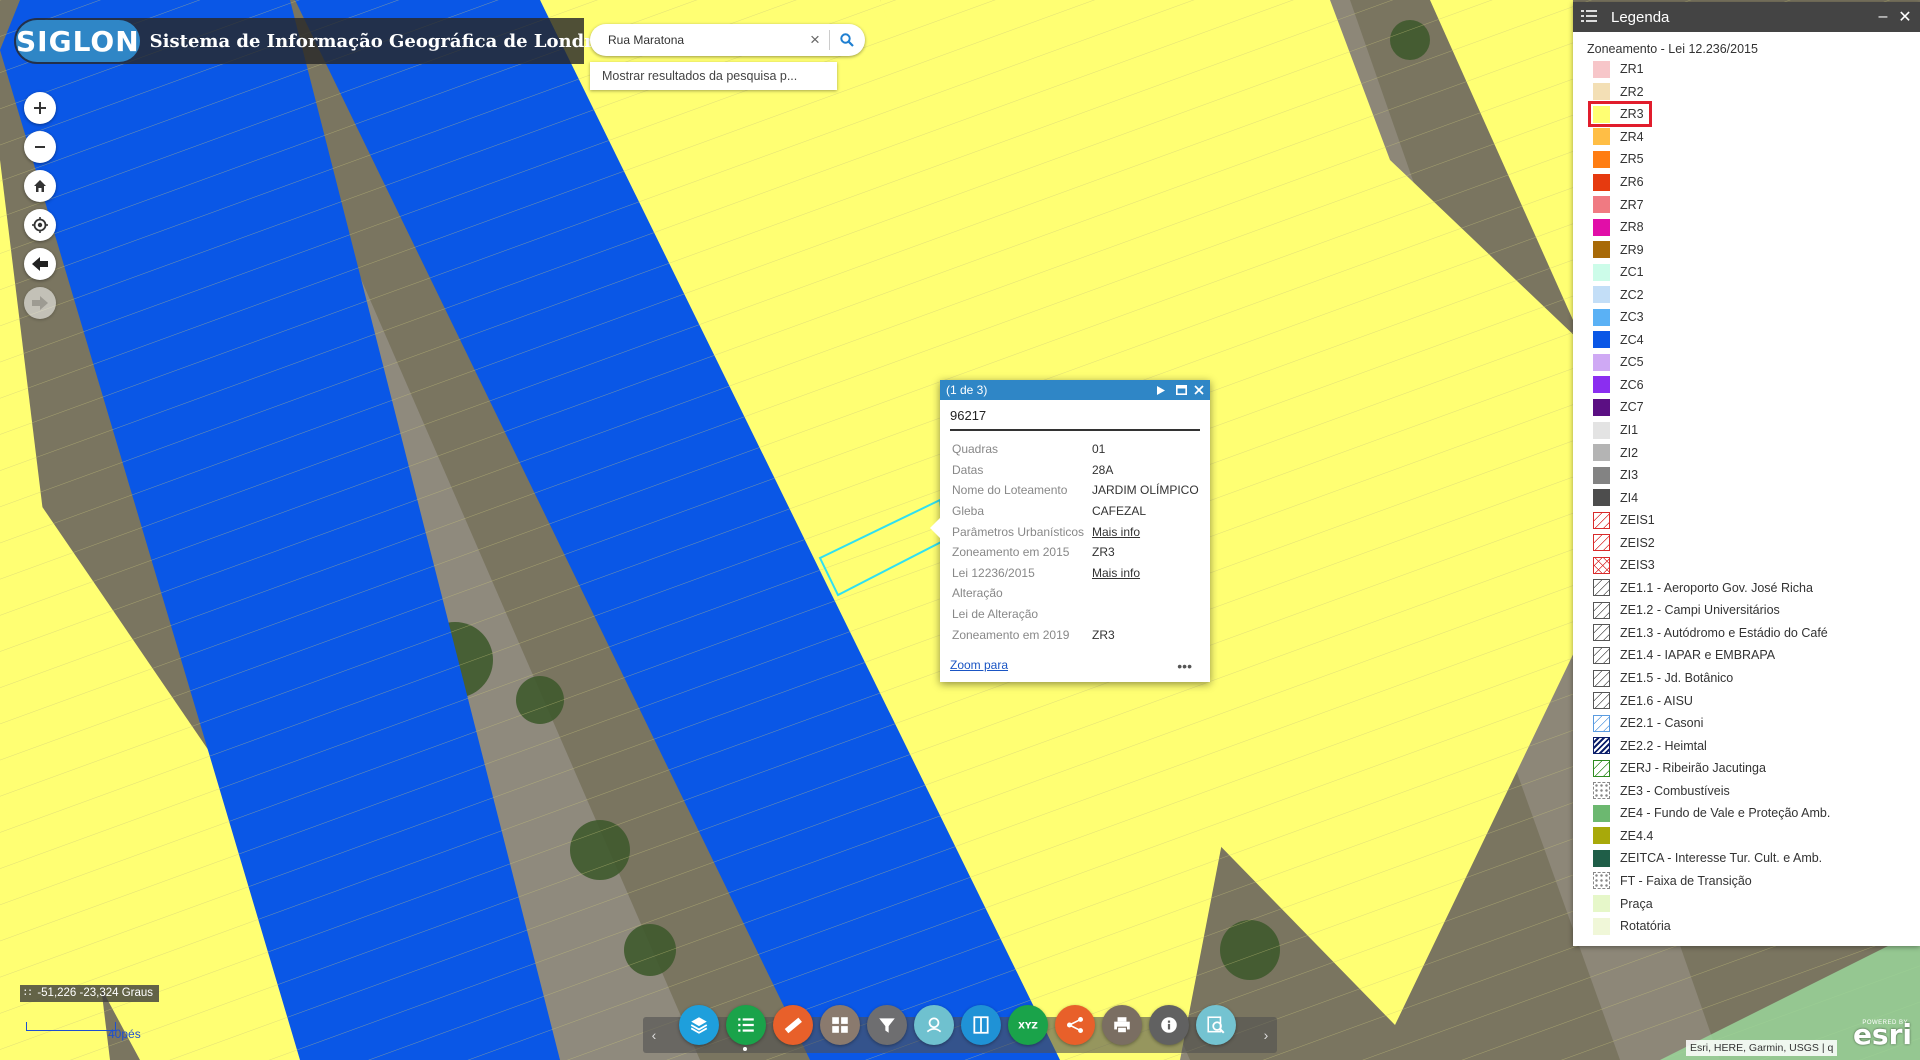  What do you see at coordinates (1632, 294) in the screenshot?
I see `legend-label: ZC2` at bounding box center [1632, 294].